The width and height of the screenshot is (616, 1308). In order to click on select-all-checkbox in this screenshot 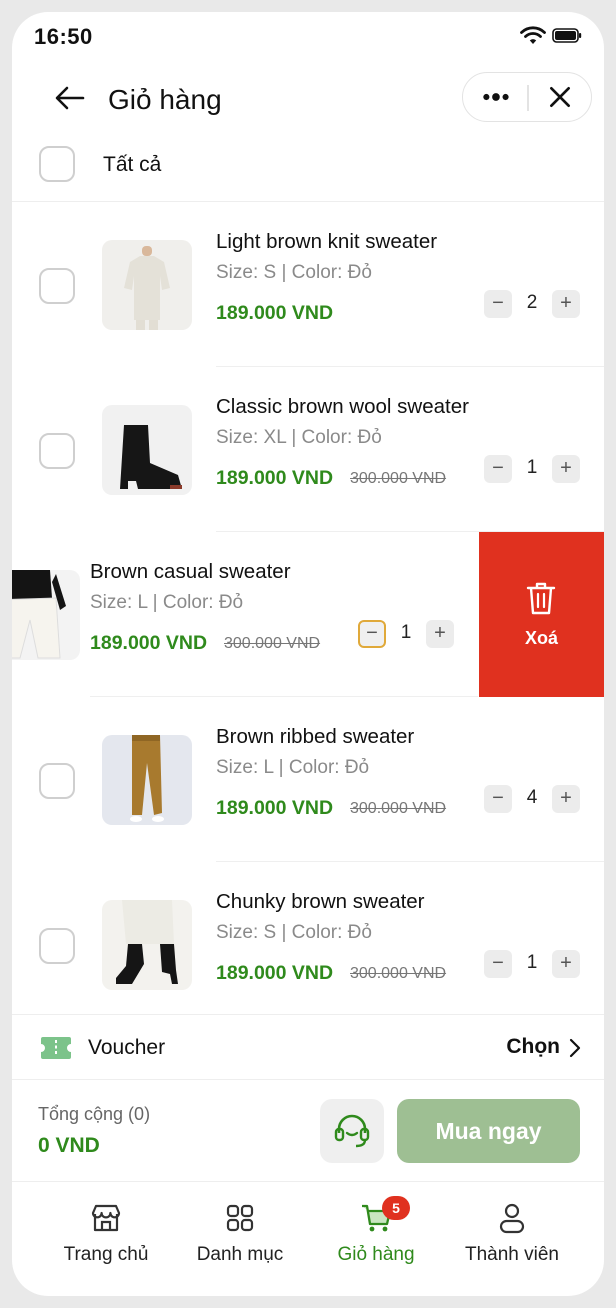, I will do `click(57, 164)`.